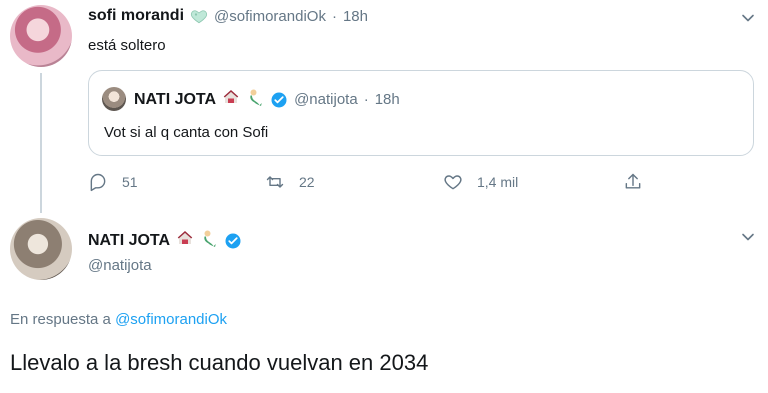 The width and height of the screenshot is (768, 393). I want to click on like-button: 1,4 mil, so click(480, 182).